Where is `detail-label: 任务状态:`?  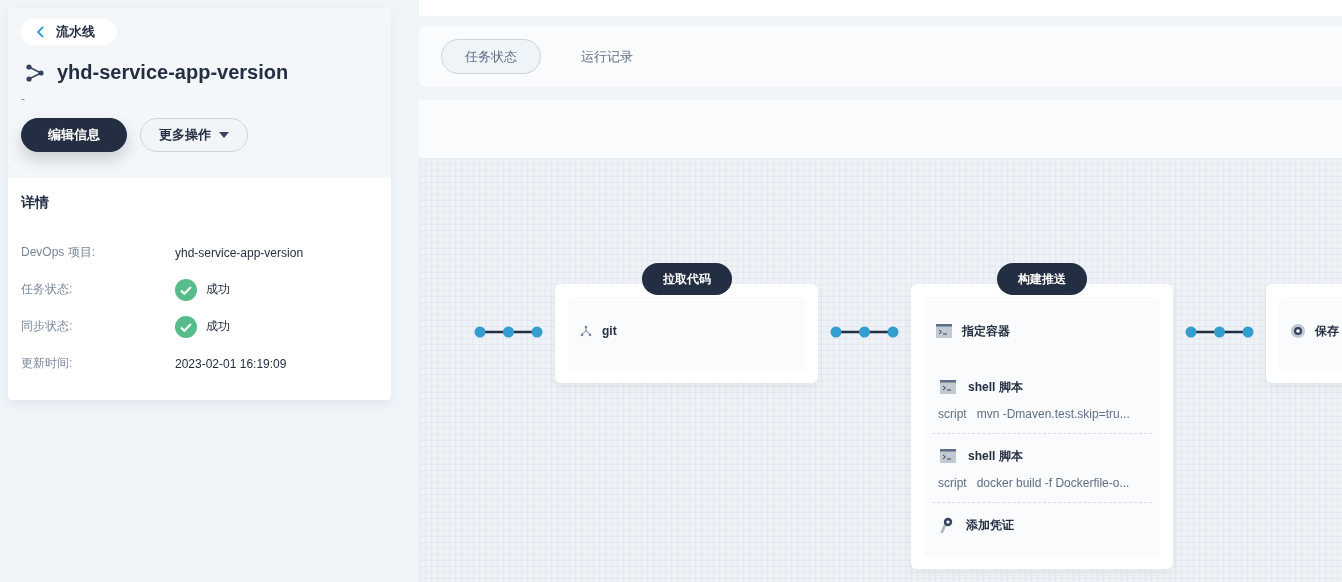 detail-label: 任务状态: is located at coordinates (47, 289).